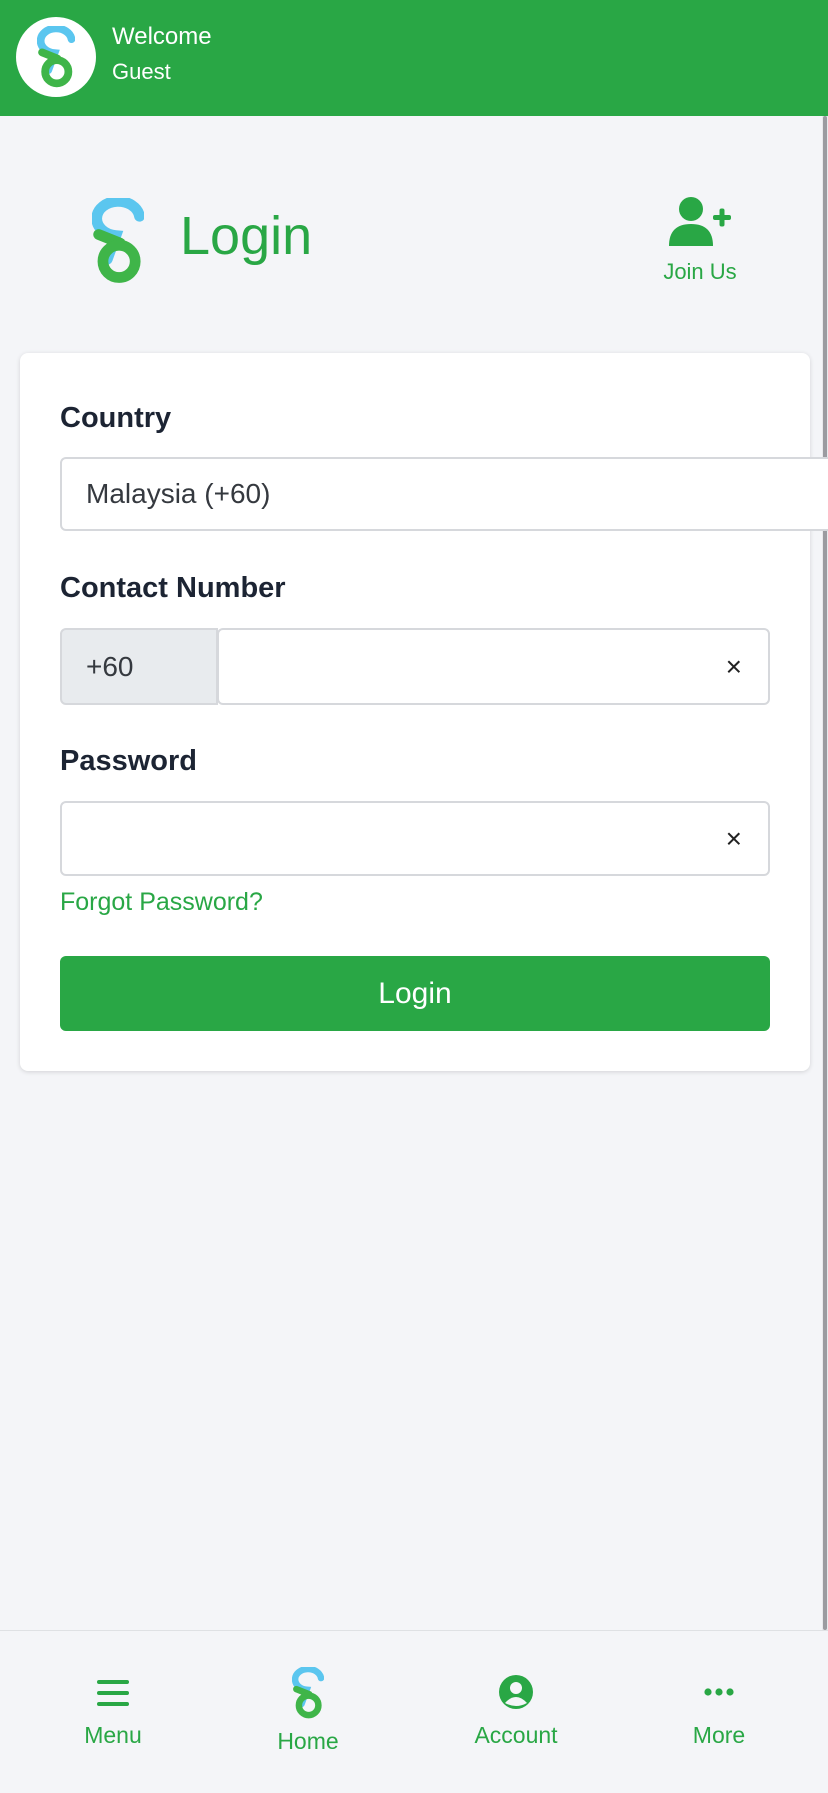  I want to click on nav-item-home: Home, so click(308, 1712).